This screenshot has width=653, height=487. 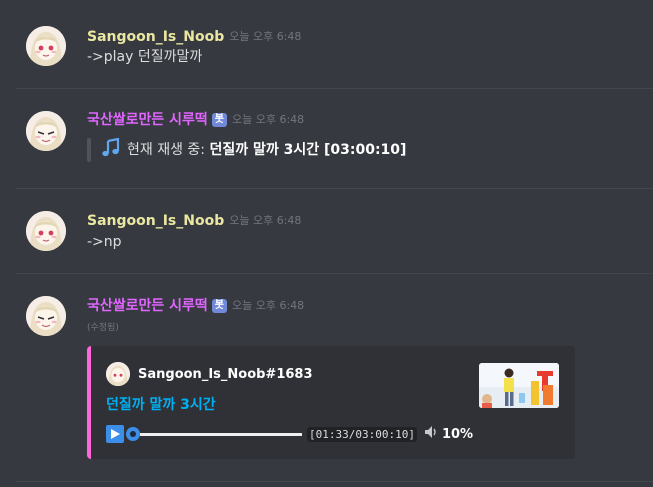 I want to click on embed-accent-bar, so click(x=89, y=402).